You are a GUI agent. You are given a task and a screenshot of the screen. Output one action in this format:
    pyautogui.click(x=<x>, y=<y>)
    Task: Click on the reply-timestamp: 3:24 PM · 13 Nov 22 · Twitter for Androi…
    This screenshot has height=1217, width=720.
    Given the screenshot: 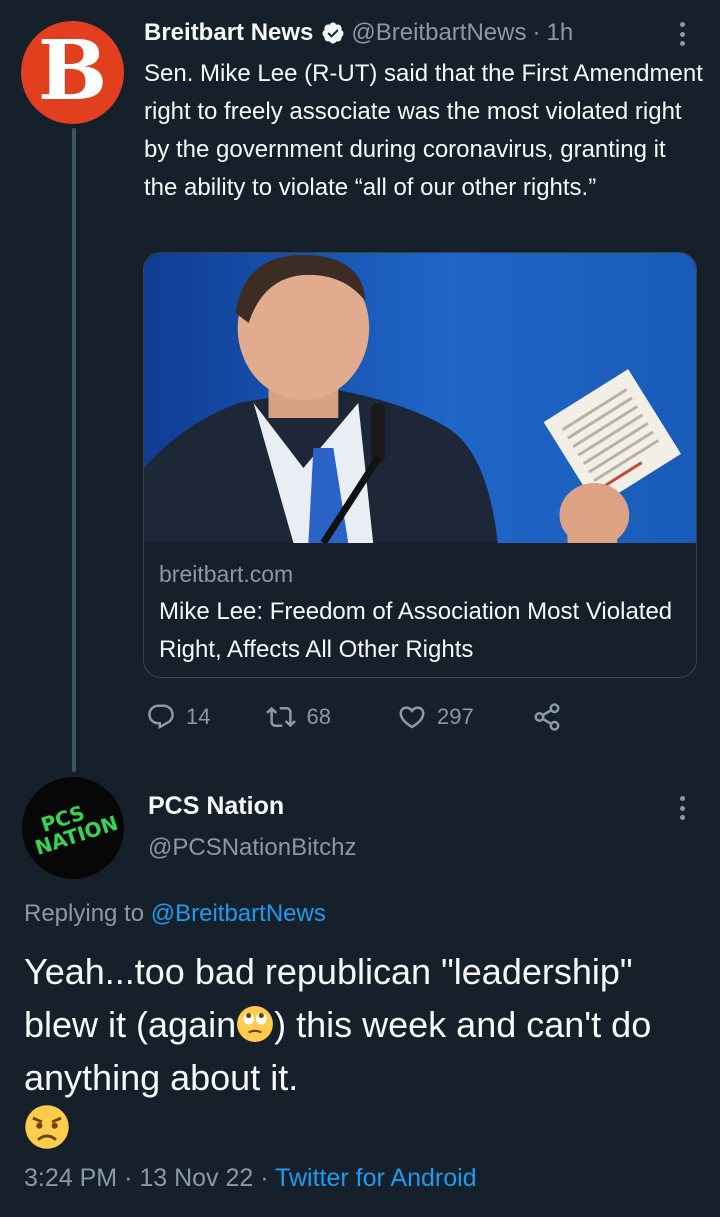 What is the action you would take?
    pyautogui.click(x=250, y=1178)
    